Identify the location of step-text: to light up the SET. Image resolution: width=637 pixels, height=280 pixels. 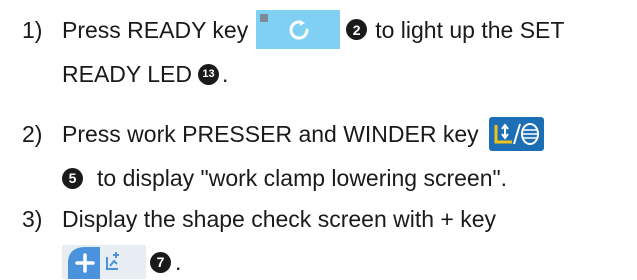
(470, 29).